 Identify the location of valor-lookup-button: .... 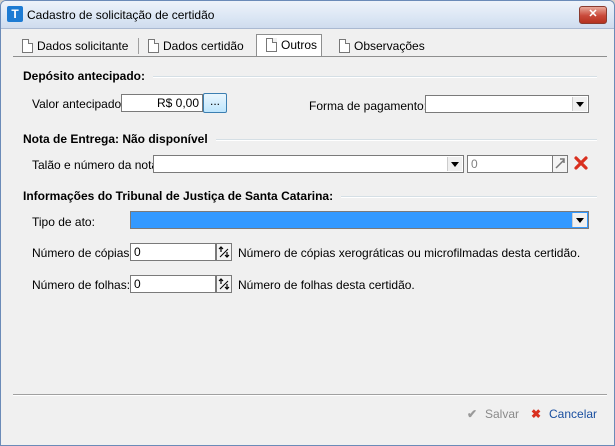
(215, 103).